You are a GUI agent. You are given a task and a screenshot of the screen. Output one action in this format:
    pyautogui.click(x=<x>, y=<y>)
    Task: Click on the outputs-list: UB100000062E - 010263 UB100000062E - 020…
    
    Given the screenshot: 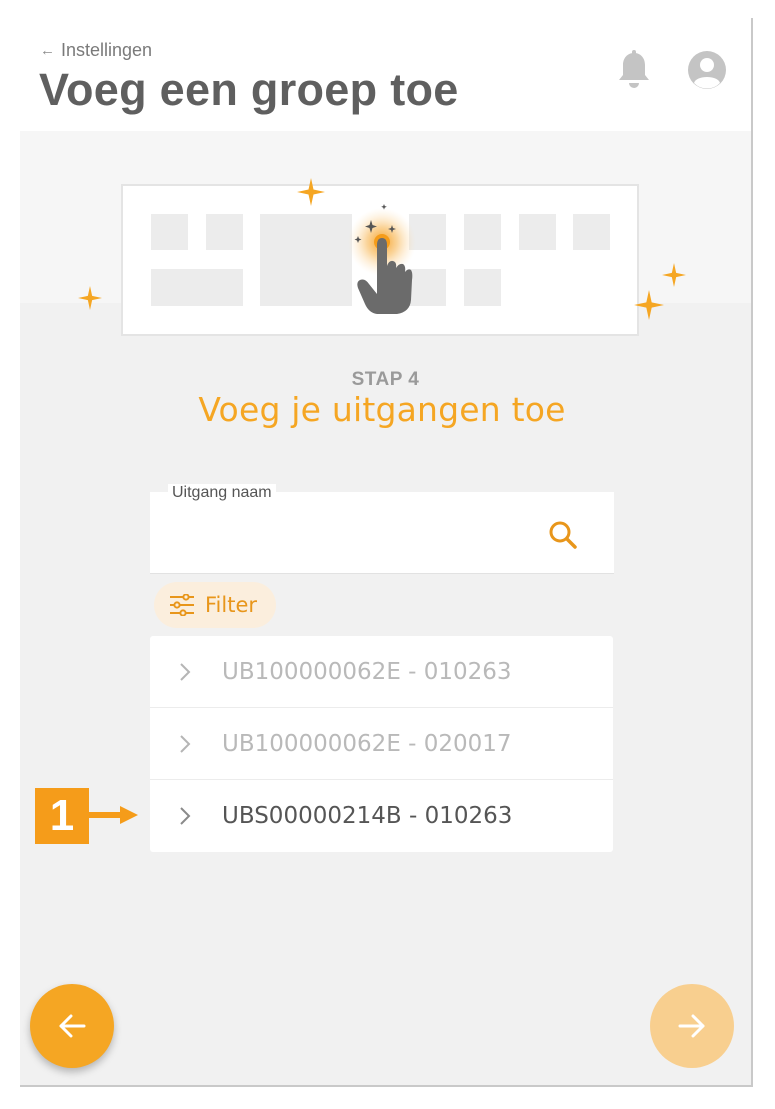 What is the action you would take?
    pyautogui.click(x=381, y=744)
    